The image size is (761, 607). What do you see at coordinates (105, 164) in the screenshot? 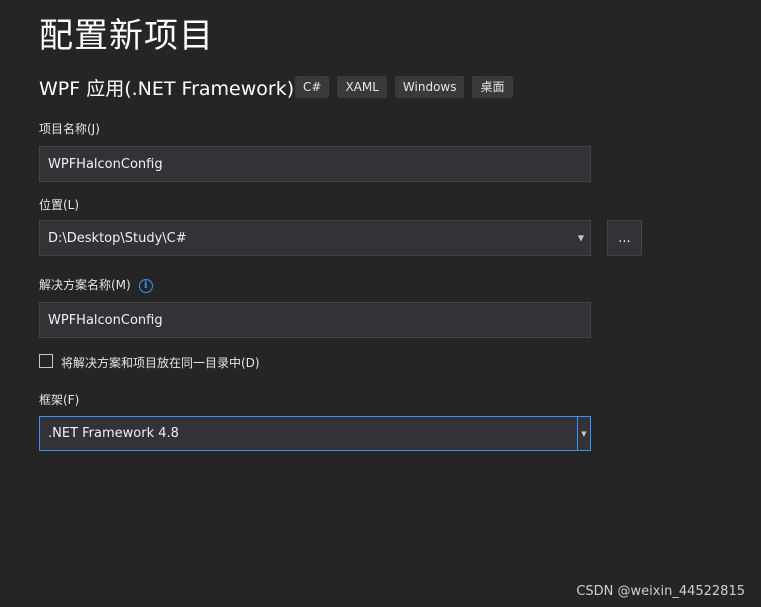
I see `project-name-value: WPFHalconConfig` at bounding box center [105, 164].